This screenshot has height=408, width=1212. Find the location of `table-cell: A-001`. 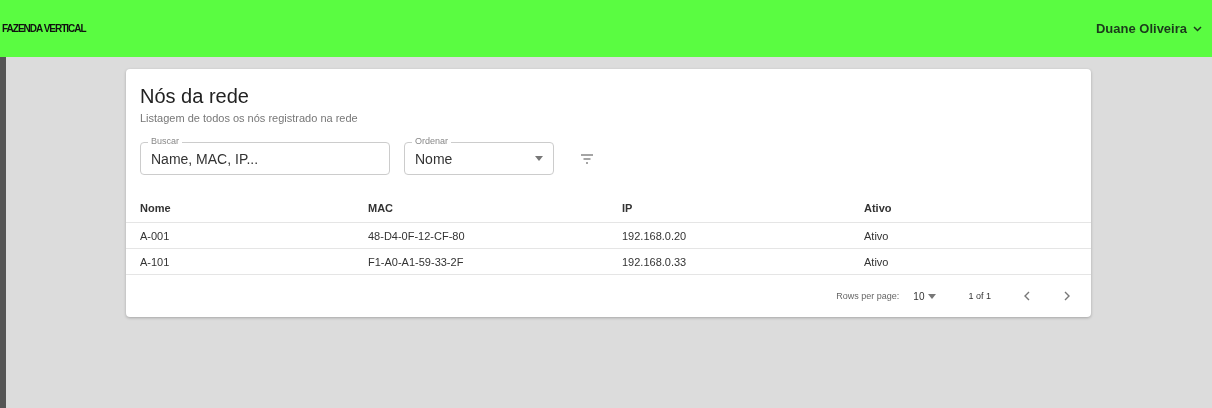

table-cell: A-001 is located at coordinates (240, 236).